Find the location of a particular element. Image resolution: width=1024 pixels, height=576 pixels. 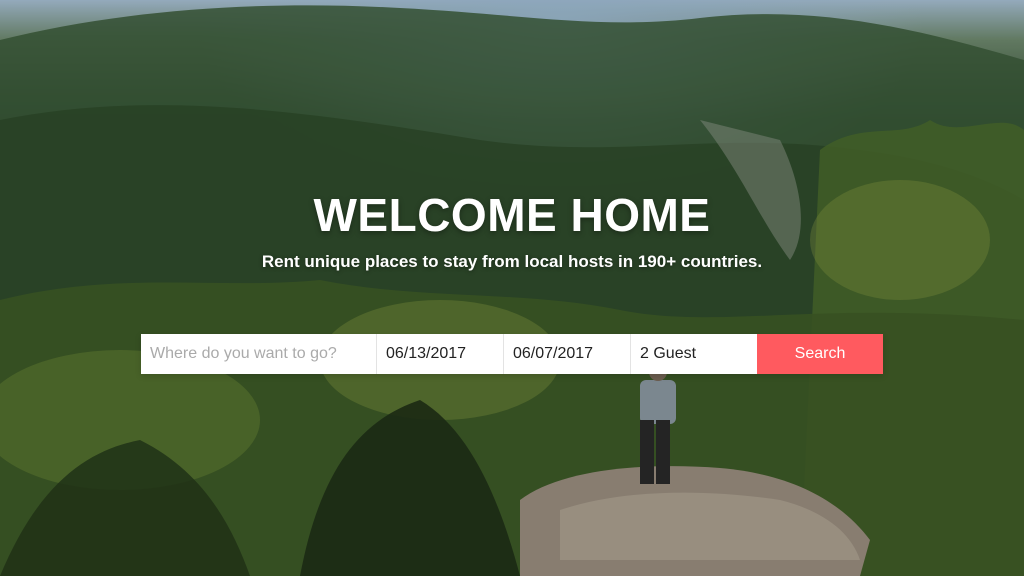

guests-value: 2 Guest is located at coordinates (668, 353).